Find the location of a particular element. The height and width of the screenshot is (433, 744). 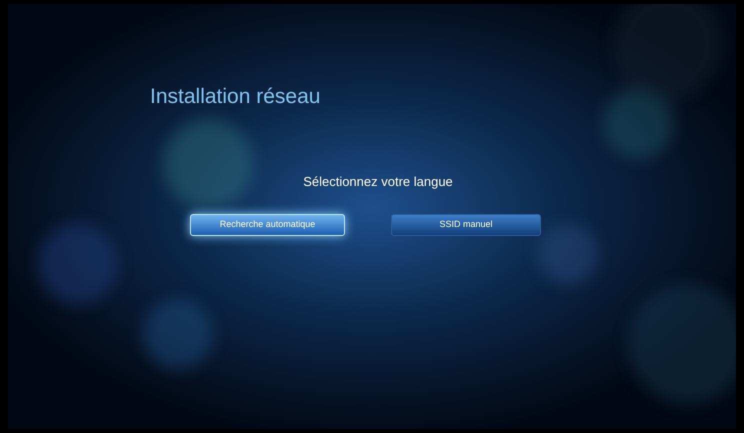

page-title: Installation réseau is located at coordinates (235, 97).